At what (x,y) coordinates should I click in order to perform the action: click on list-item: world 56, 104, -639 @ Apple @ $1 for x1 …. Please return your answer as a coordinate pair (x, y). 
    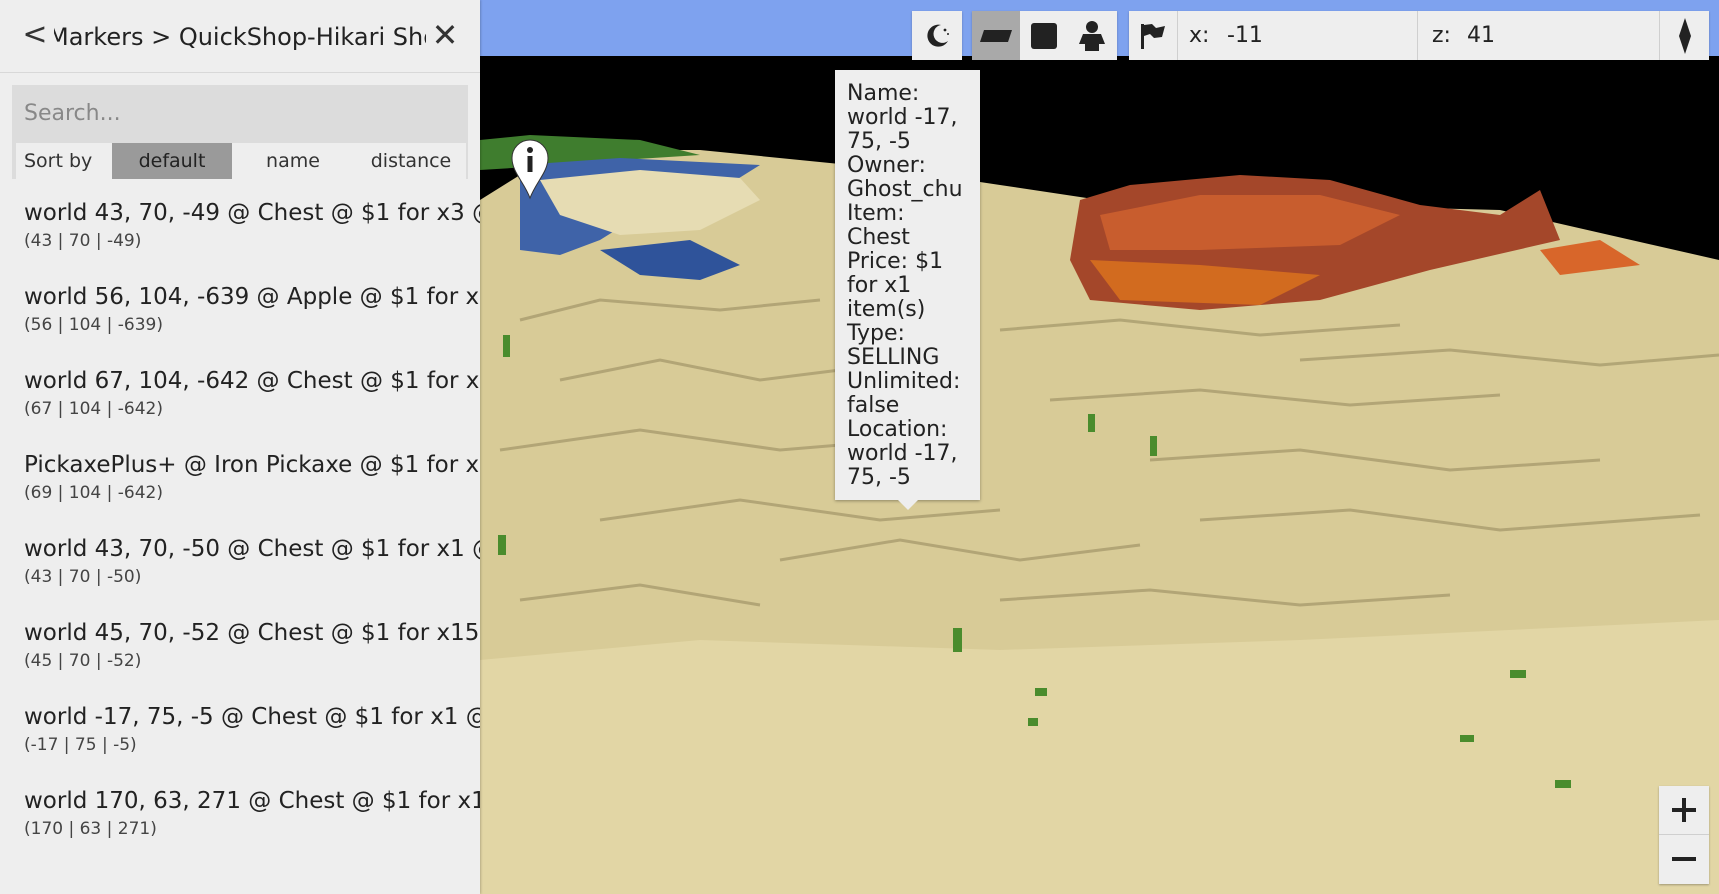
    Looking at the image, I should click on (240, 322).